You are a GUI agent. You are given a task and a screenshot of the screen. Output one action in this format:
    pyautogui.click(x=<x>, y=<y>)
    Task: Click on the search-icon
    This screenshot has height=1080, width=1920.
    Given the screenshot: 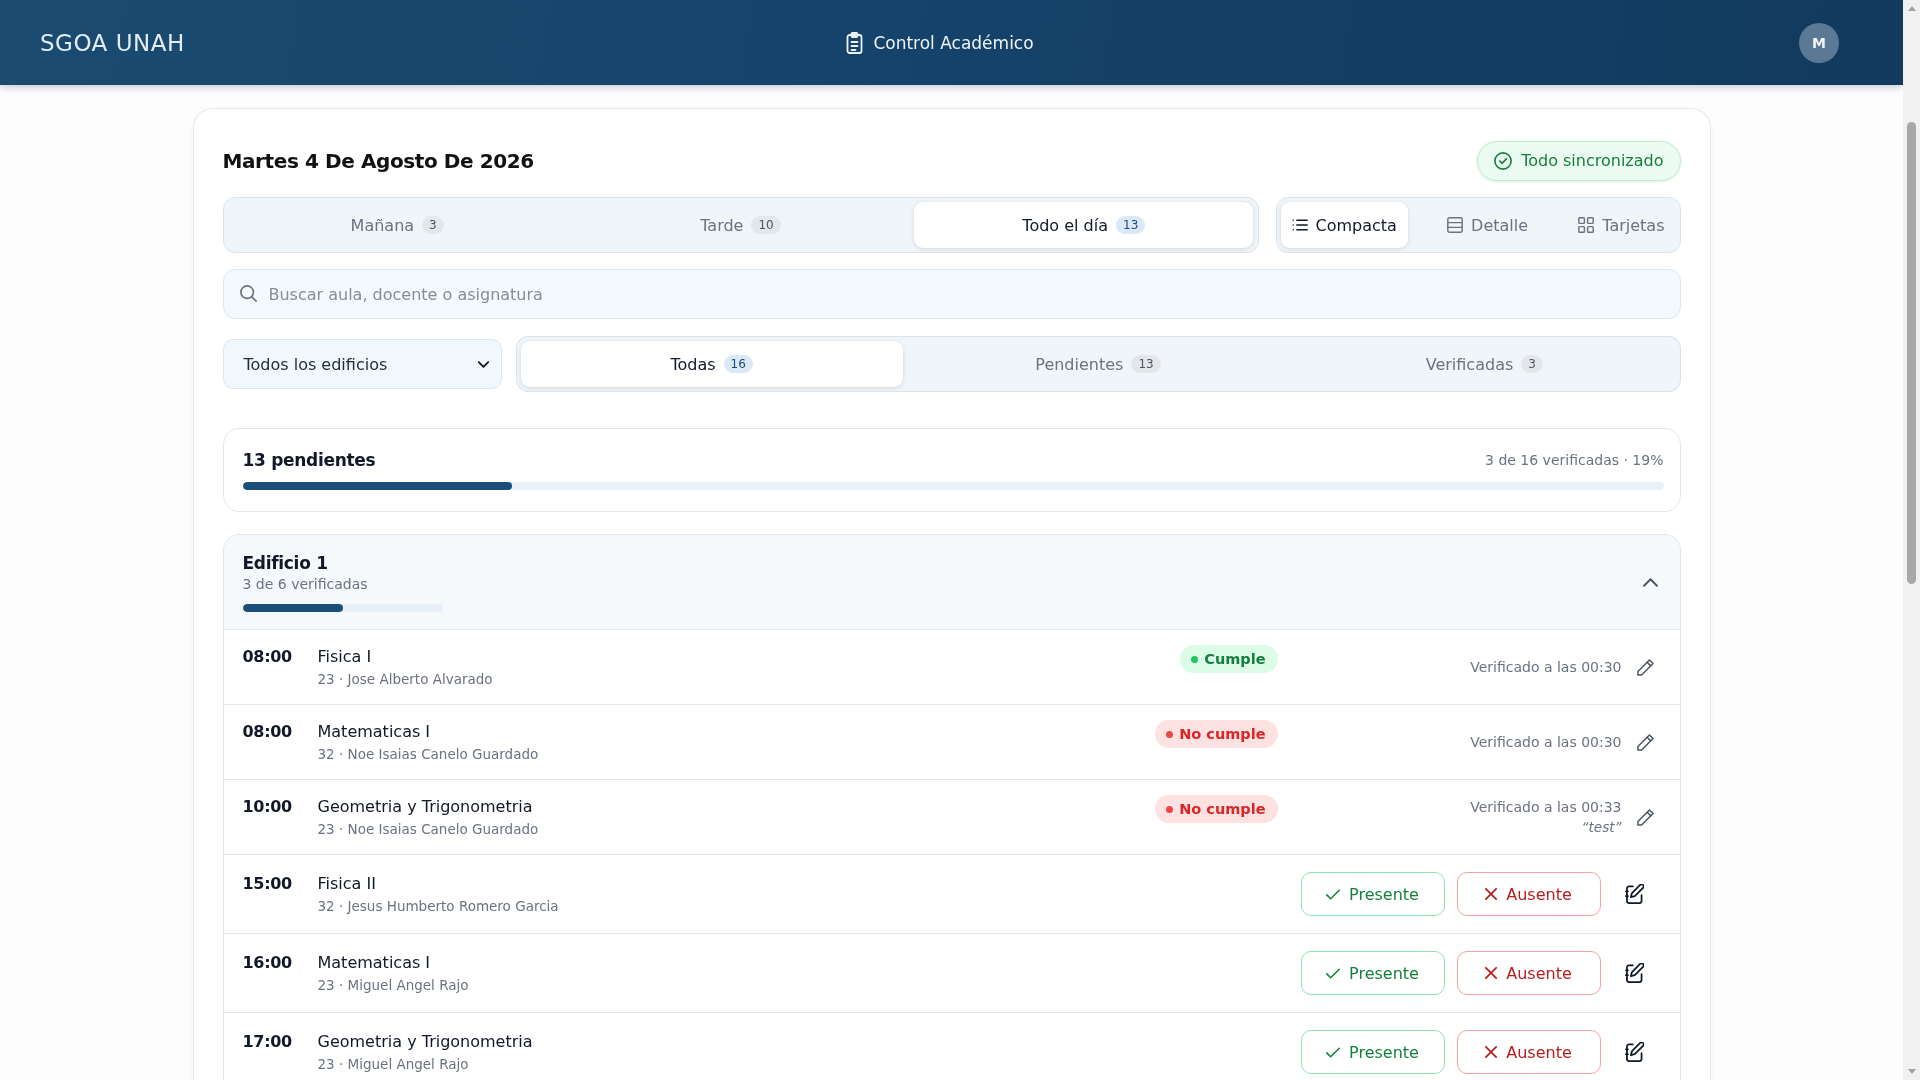 What is the action you would take?
    pyautogui.click(x=248, y=293)
    